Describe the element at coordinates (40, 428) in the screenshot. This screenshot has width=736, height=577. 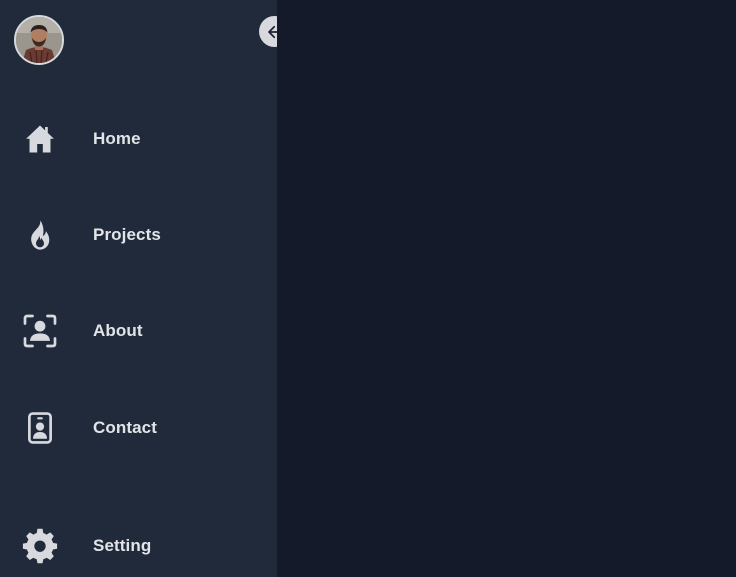
I see `id-badge-icon` at that location.